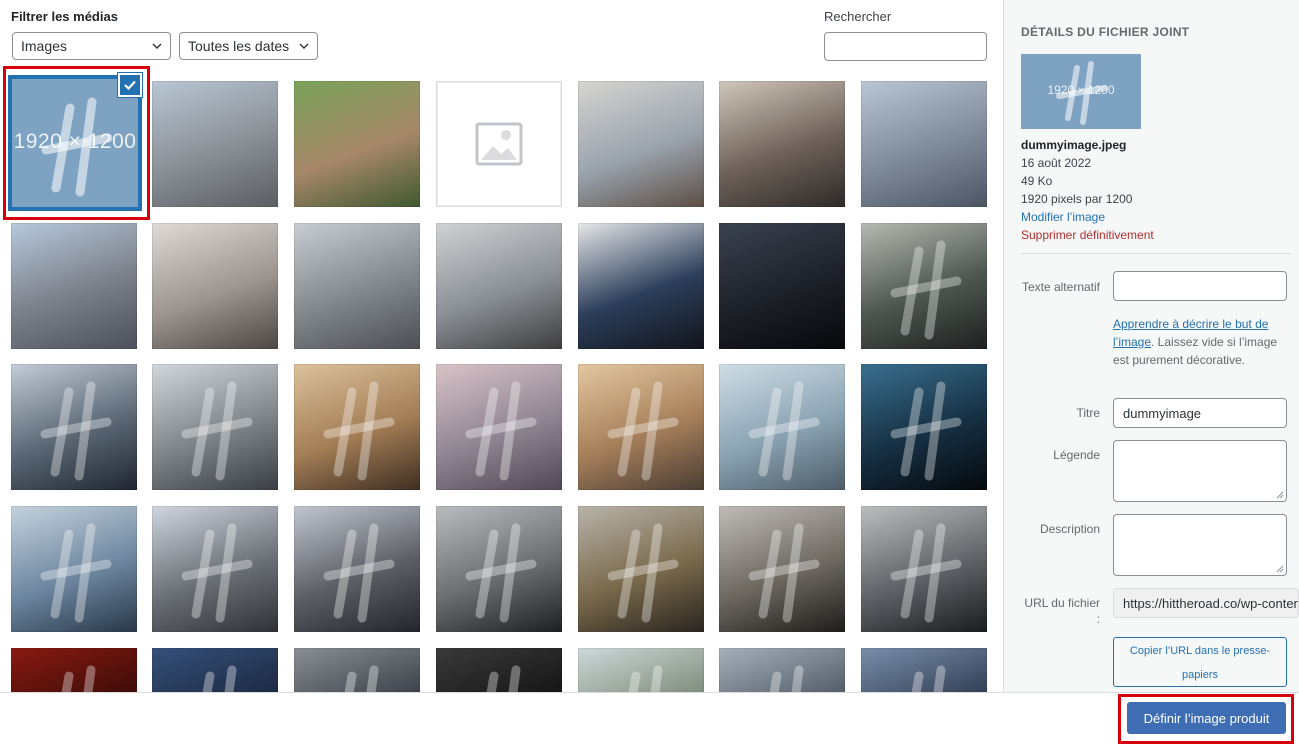 This screenshot has height=747, width=1299. What do you see at coordinates (1200, 471) in the screenshot?
I see `caption-textarea` at bounding box center [1200, 471].